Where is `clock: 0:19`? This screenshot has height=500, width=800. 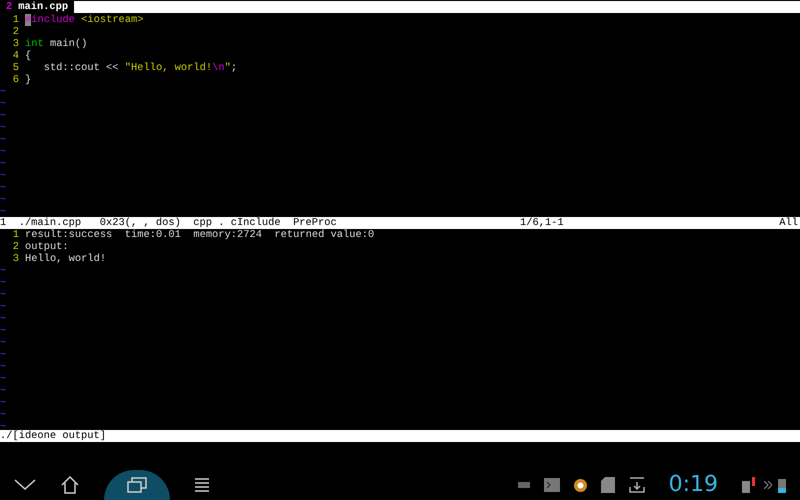
clock: 0:19 is located at coordinates (693, 485).